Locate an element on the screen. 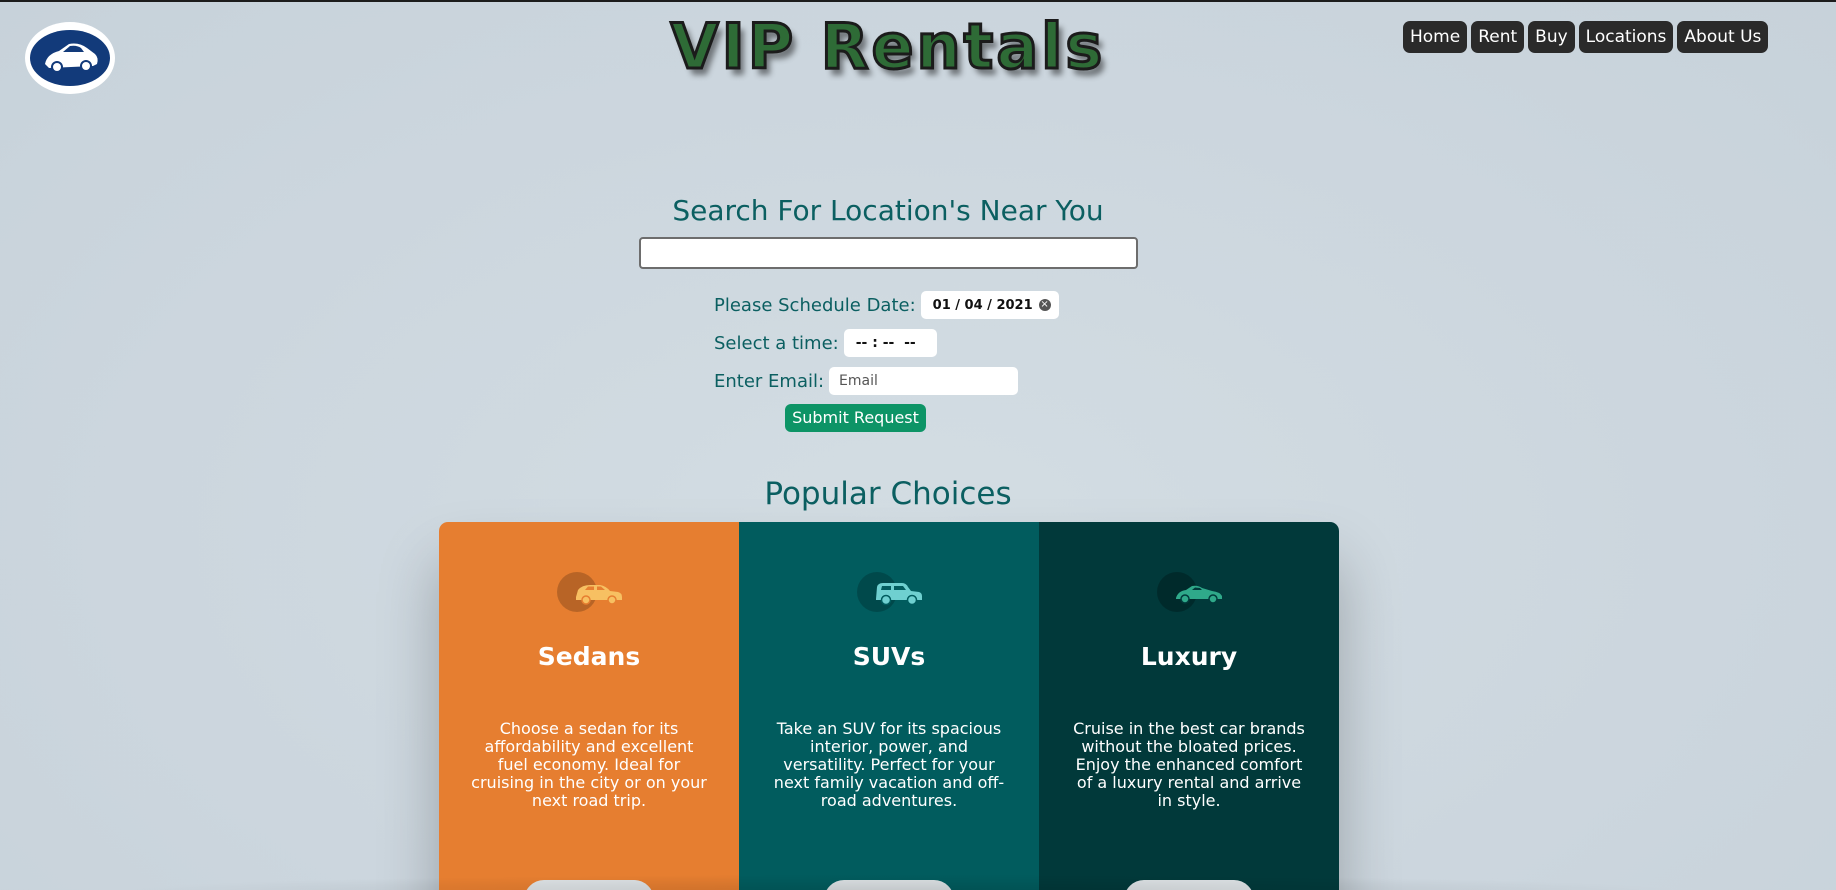  time-value: -- : -- -- is located at coordinates (885, 343).